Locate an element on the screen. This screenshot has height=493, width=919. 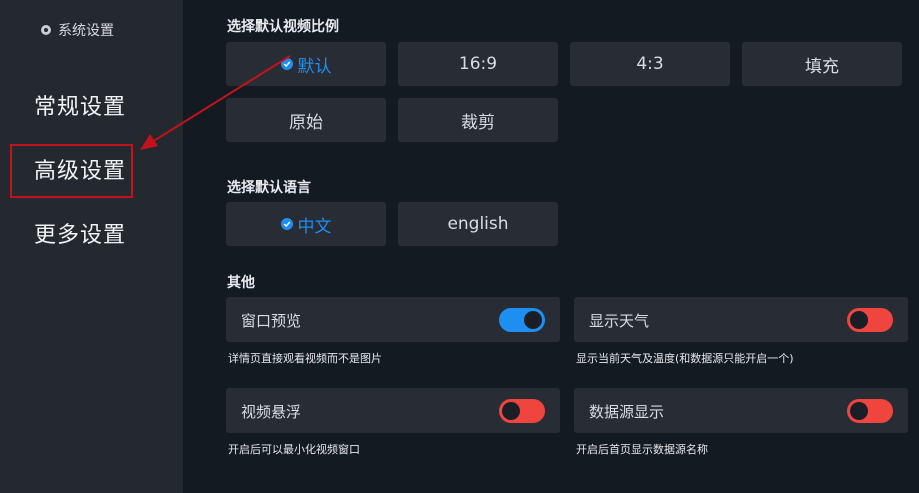
ratio-option-fill: 填充 is located at coordinates (822, 64).